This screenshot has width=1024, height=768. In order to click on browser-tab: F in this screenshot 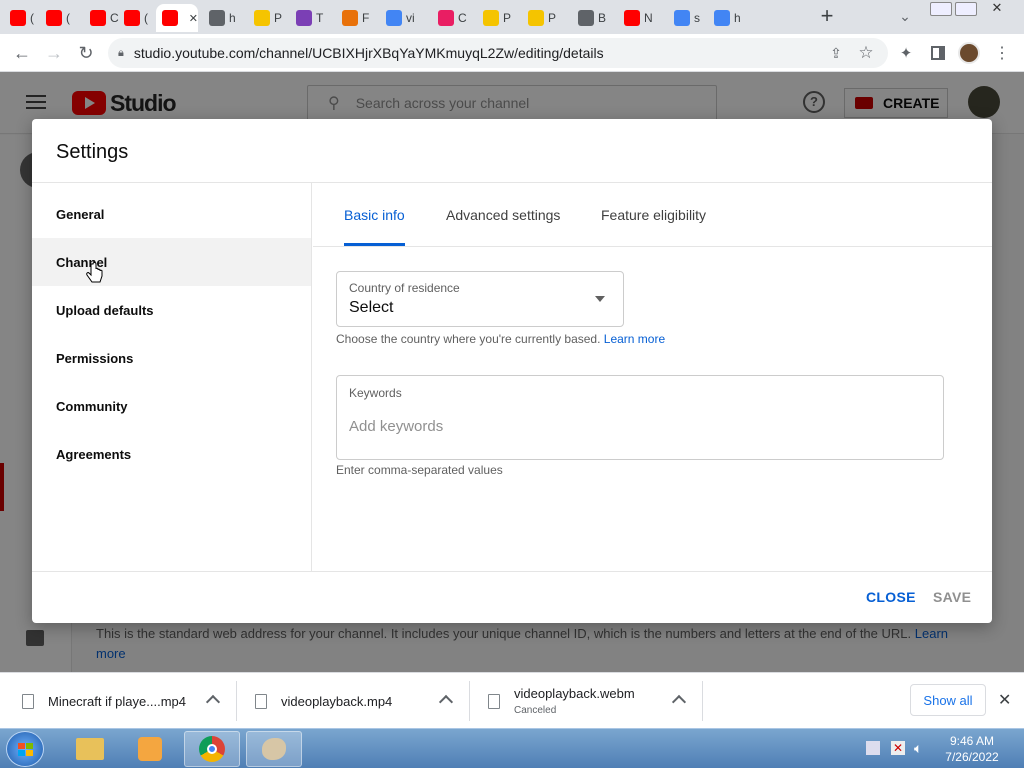, I will do `click(355, 18)`.